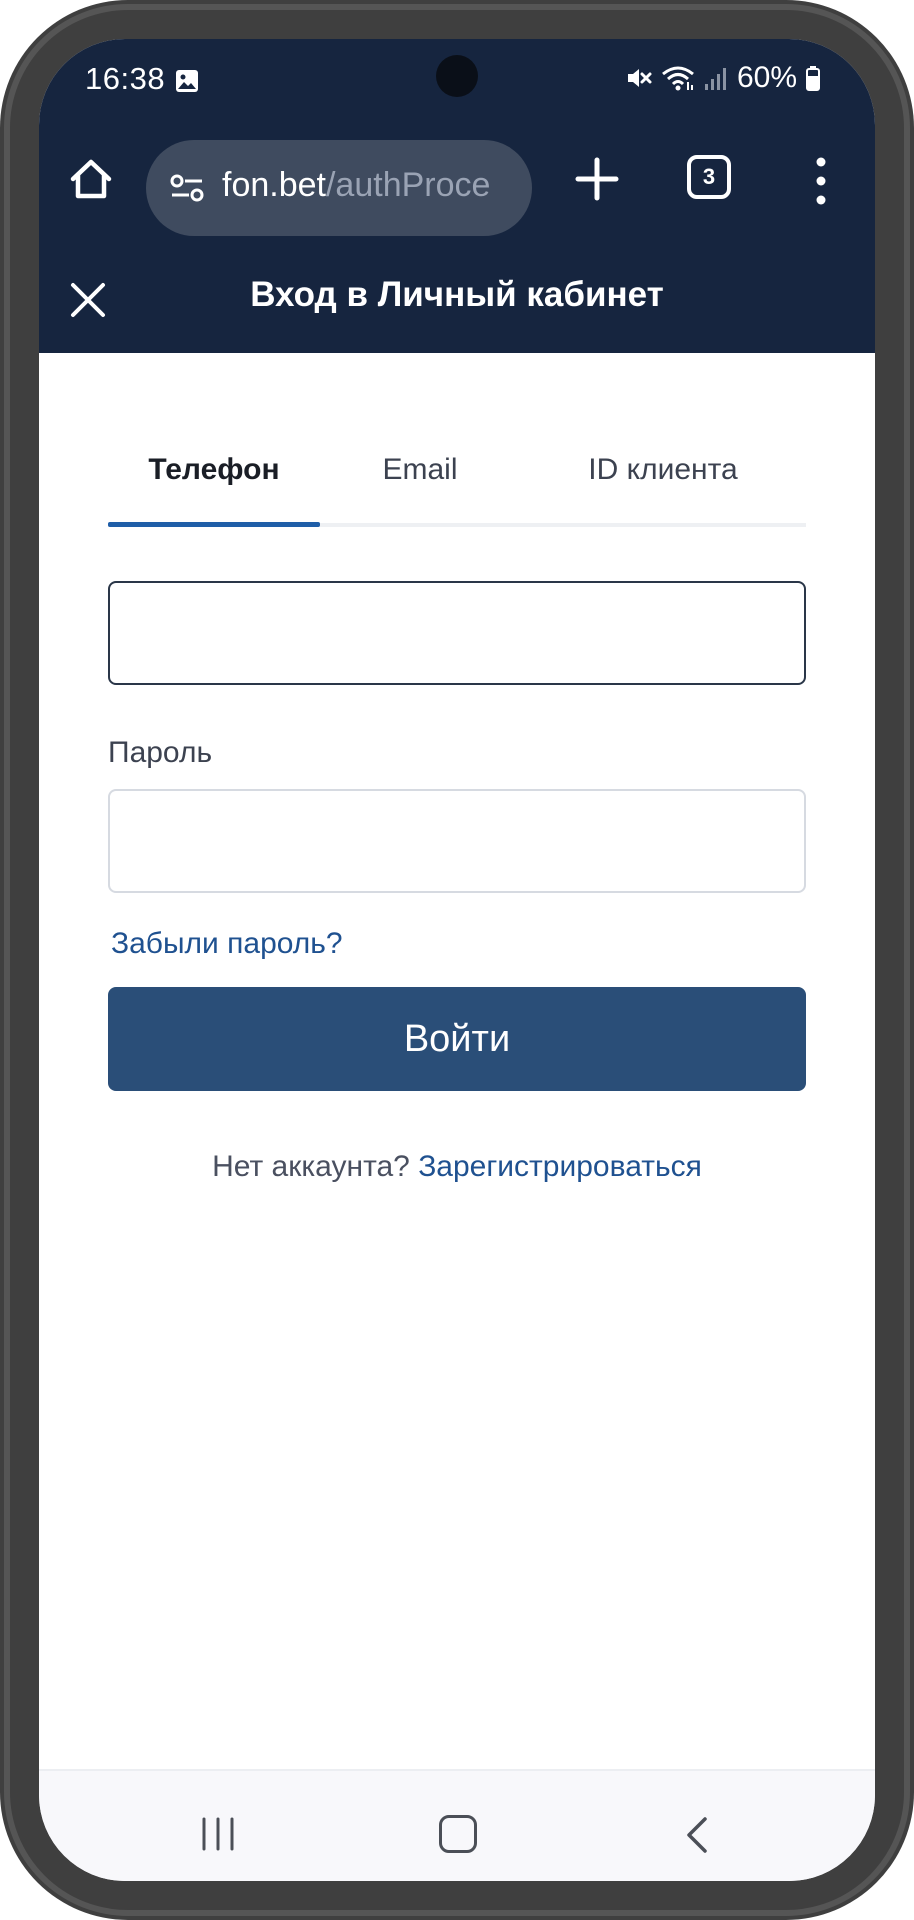 The image size is (914, 1920). I want to click on browser-menu-button, so click(821, 181).